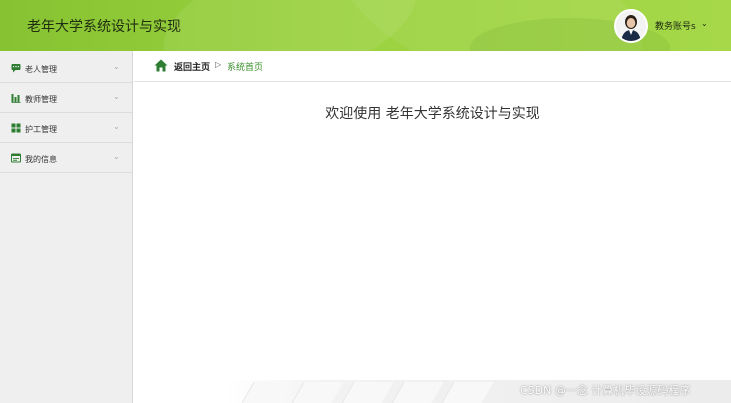 The width and height of the screenshot is (731, 403). Describe the element at coordinates (432, 66) in the screenshot. I see `breadcrumb: 返回主页 ▷ 系统首页` at that location.